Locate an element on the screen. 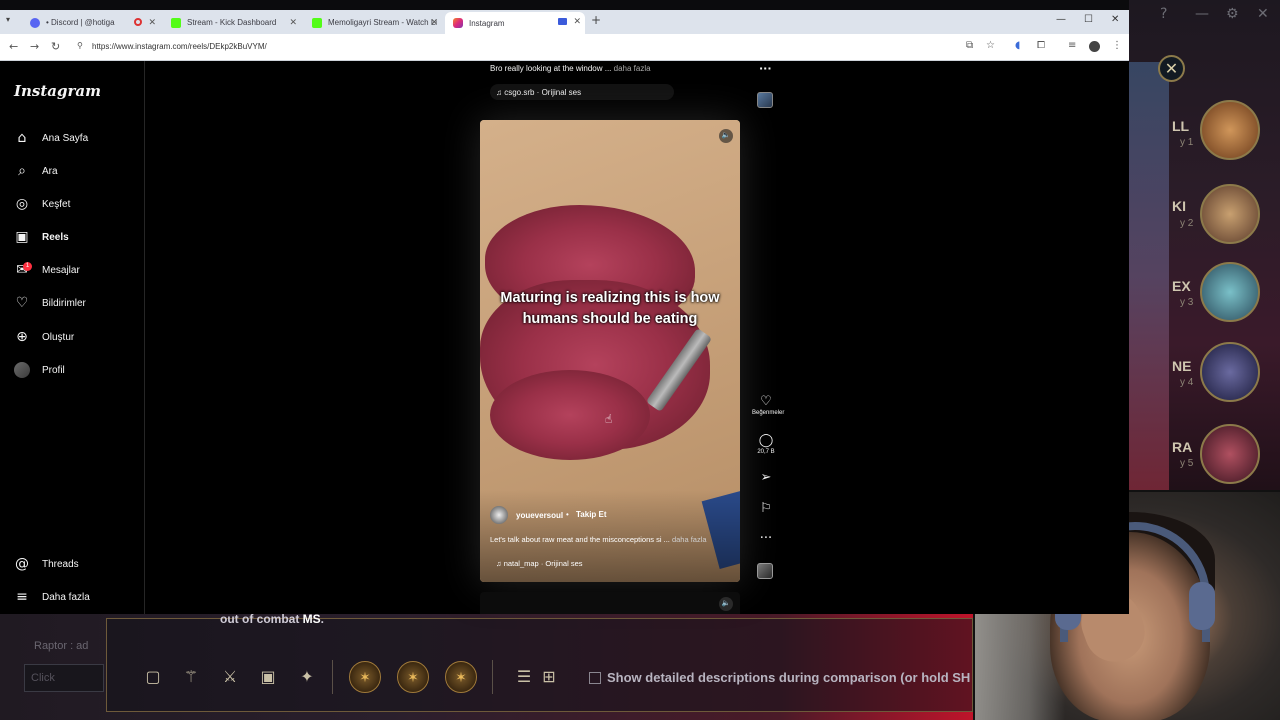 Image resolution: width=1280 pixels, height=720 pixels. champion-label: LL is located at coordinates (1181, 126).